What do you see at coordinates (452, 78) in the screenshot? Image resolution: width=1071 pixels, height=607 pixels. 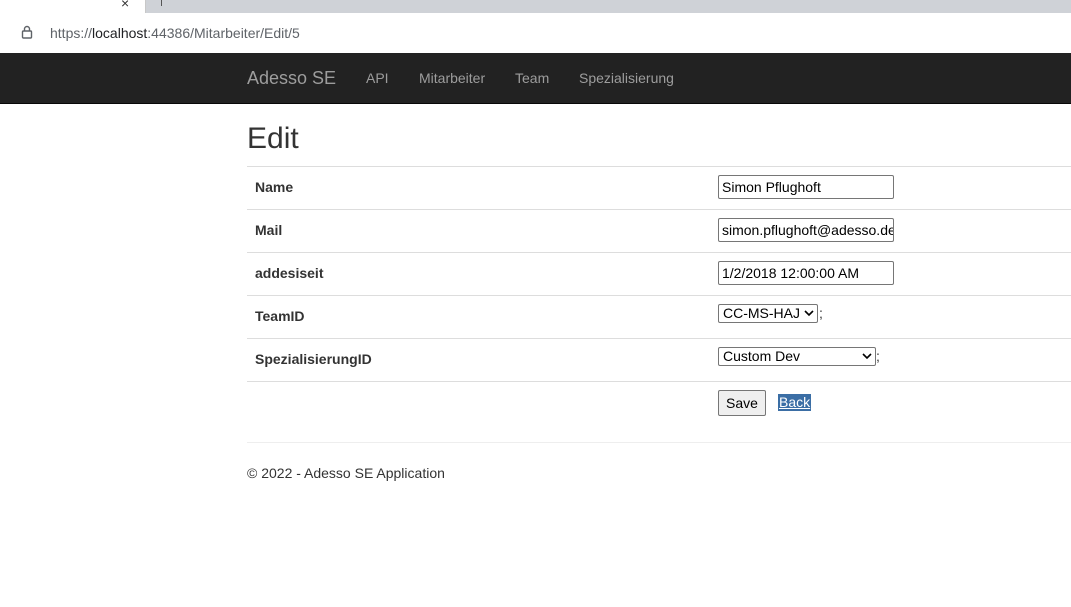 I see `nav-item-mitarbeiter: Mitarbeiter` at bounding box center [452, 78].